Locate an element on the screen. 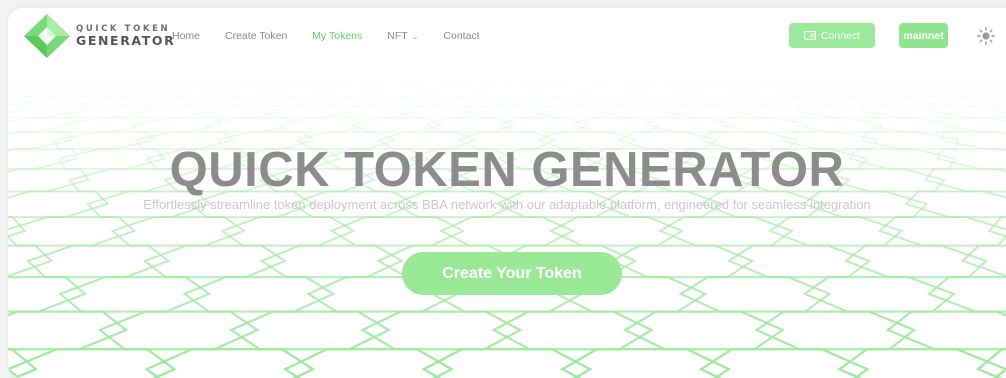  brand-wordmark: QUICK TOKEN GENERATOR is located at coordinates (126, 35).